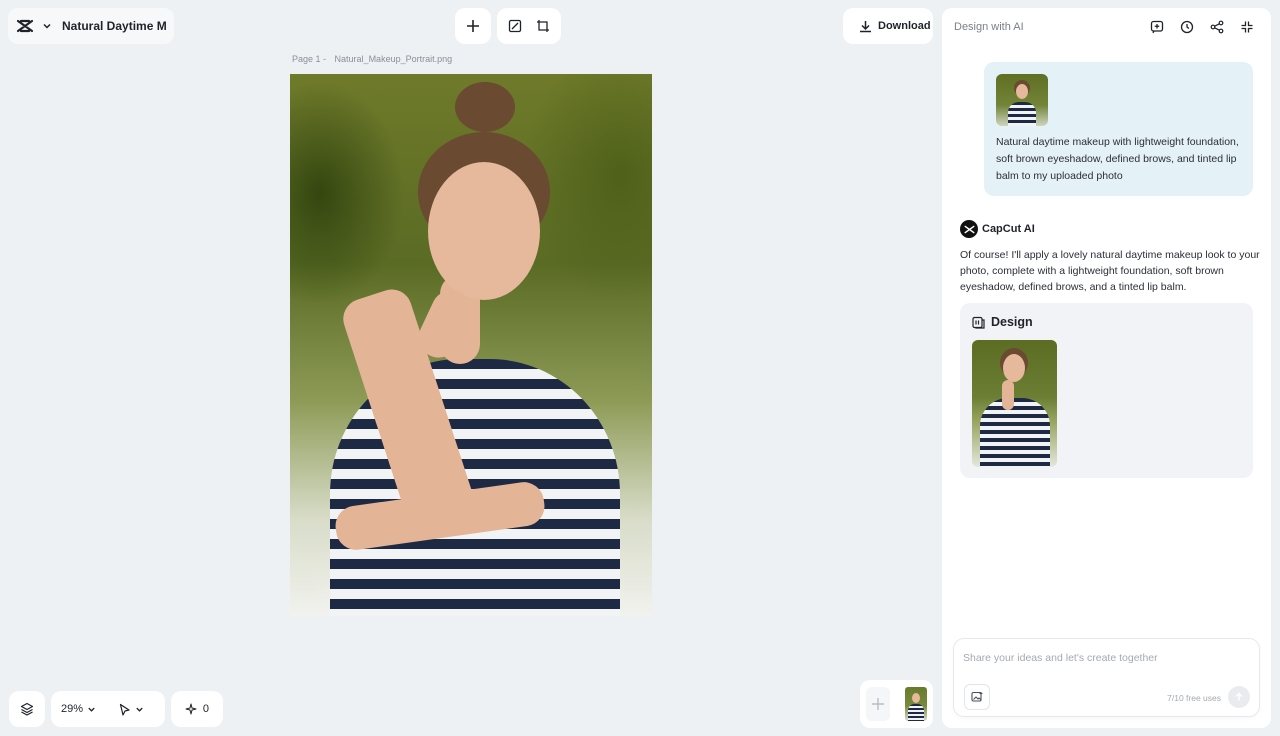 The height and width of the screenshot is (736, 1280). Describe the element at coordinates (72, 709) in the screenshot. I see `zoom-value: 29%` at that location.